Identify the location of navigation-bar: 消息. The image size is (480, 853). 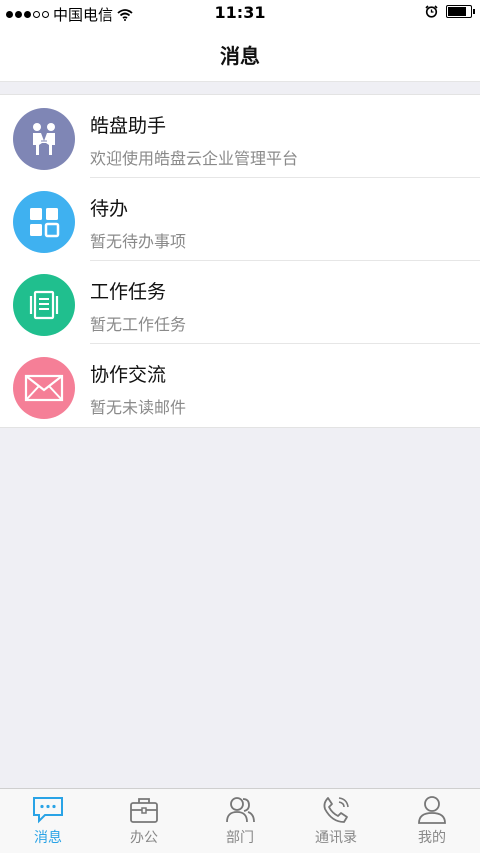
(240, 54).